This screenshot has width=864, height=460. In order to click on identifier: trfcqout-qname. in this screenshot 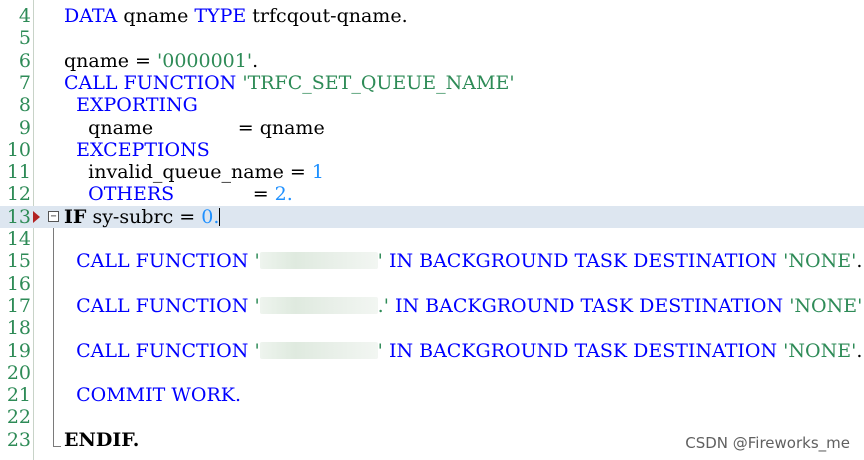, I will do `click(330, 16)`.